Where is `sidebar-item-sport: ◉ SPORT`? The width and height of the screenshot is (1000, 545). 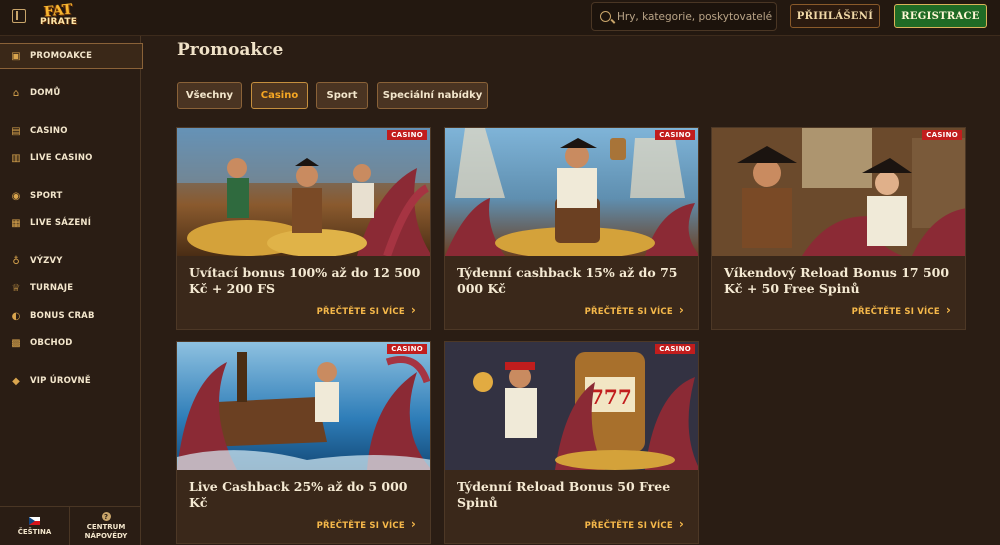
sidebar-item-sport: ◉ SPORT is located at coordinates (70, 196).